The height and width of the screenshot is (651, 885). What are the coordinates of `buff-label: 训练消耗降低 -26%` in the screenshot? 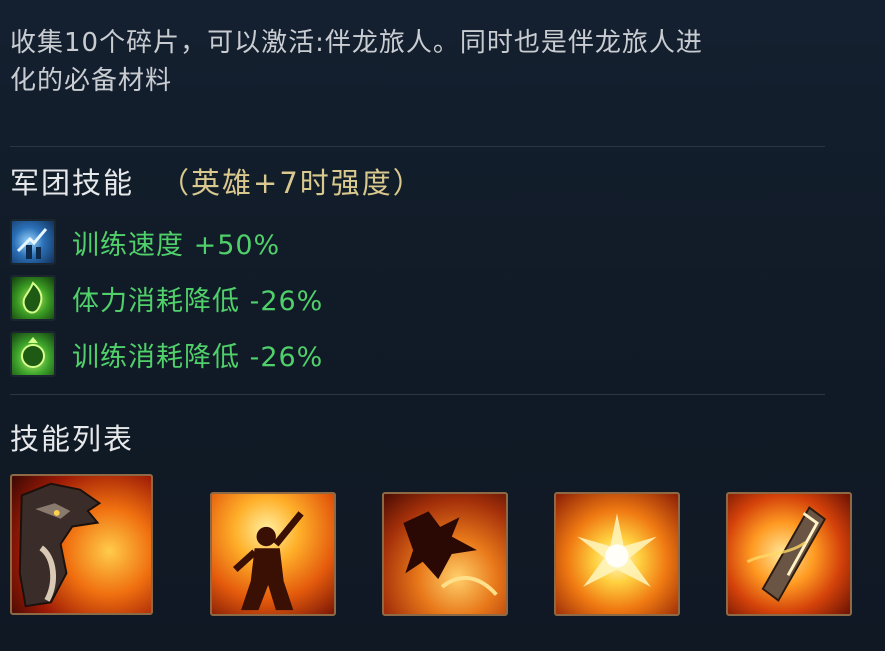 It's located at (198, 357).